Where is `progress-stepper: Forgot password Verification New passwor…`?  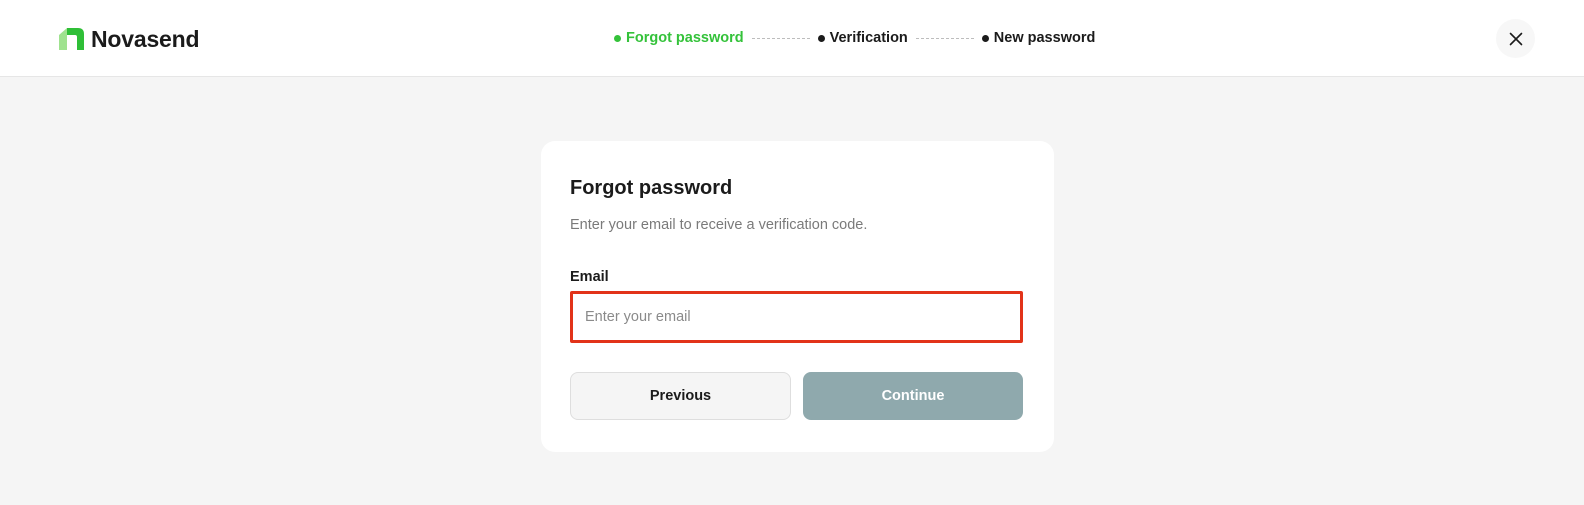
progress-stepper: Forgot password Verification New passwor… is located at coordinates (854, 38).